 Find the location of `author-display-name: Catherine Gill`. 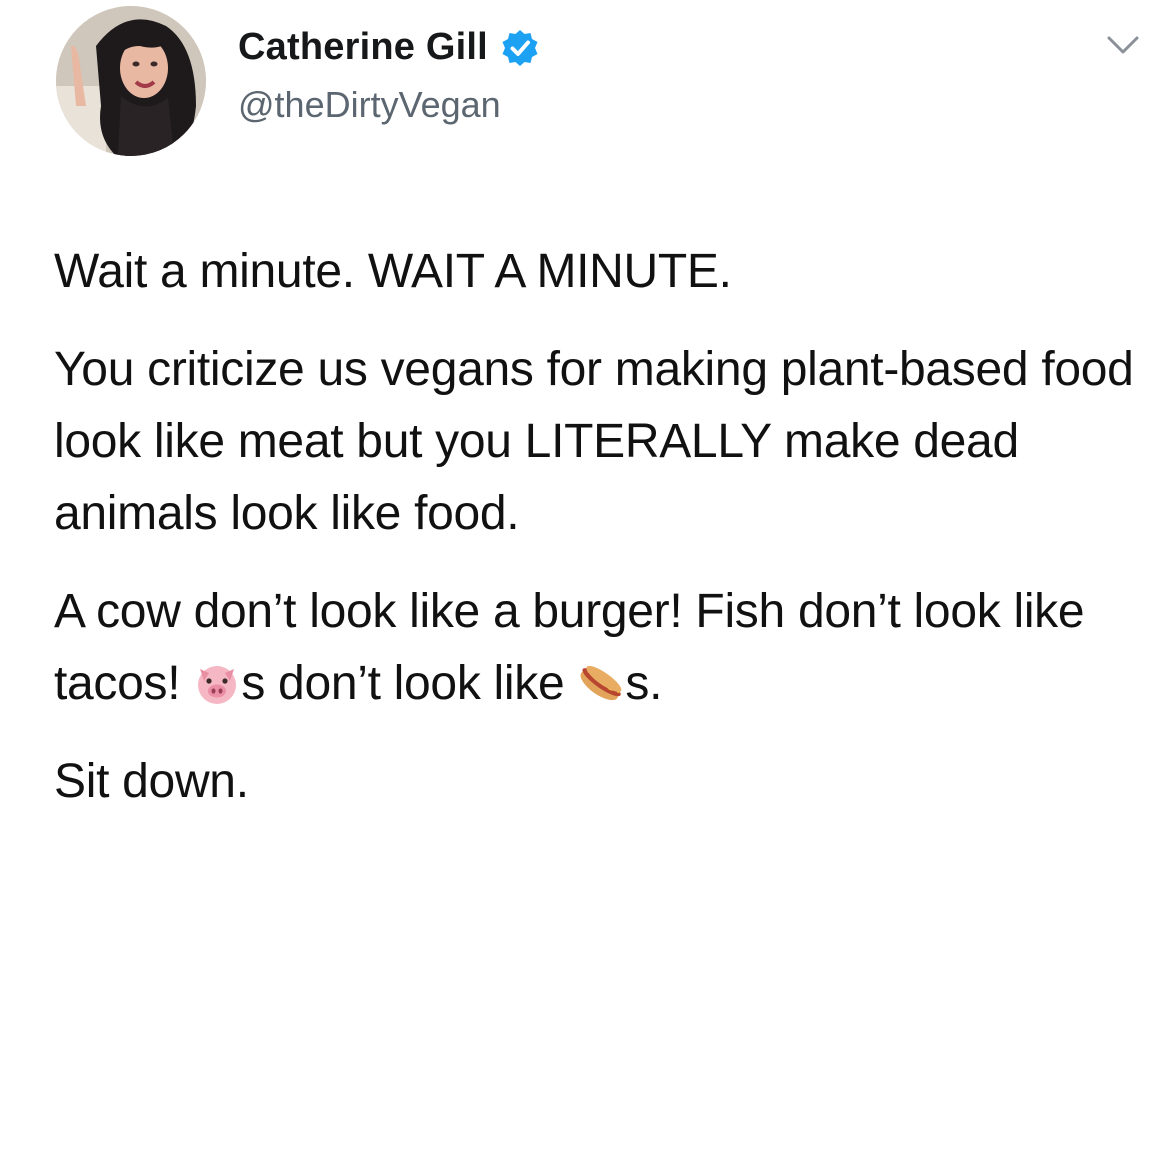

author-display-name: Catherine Gill is located at coordinates (363, 47).